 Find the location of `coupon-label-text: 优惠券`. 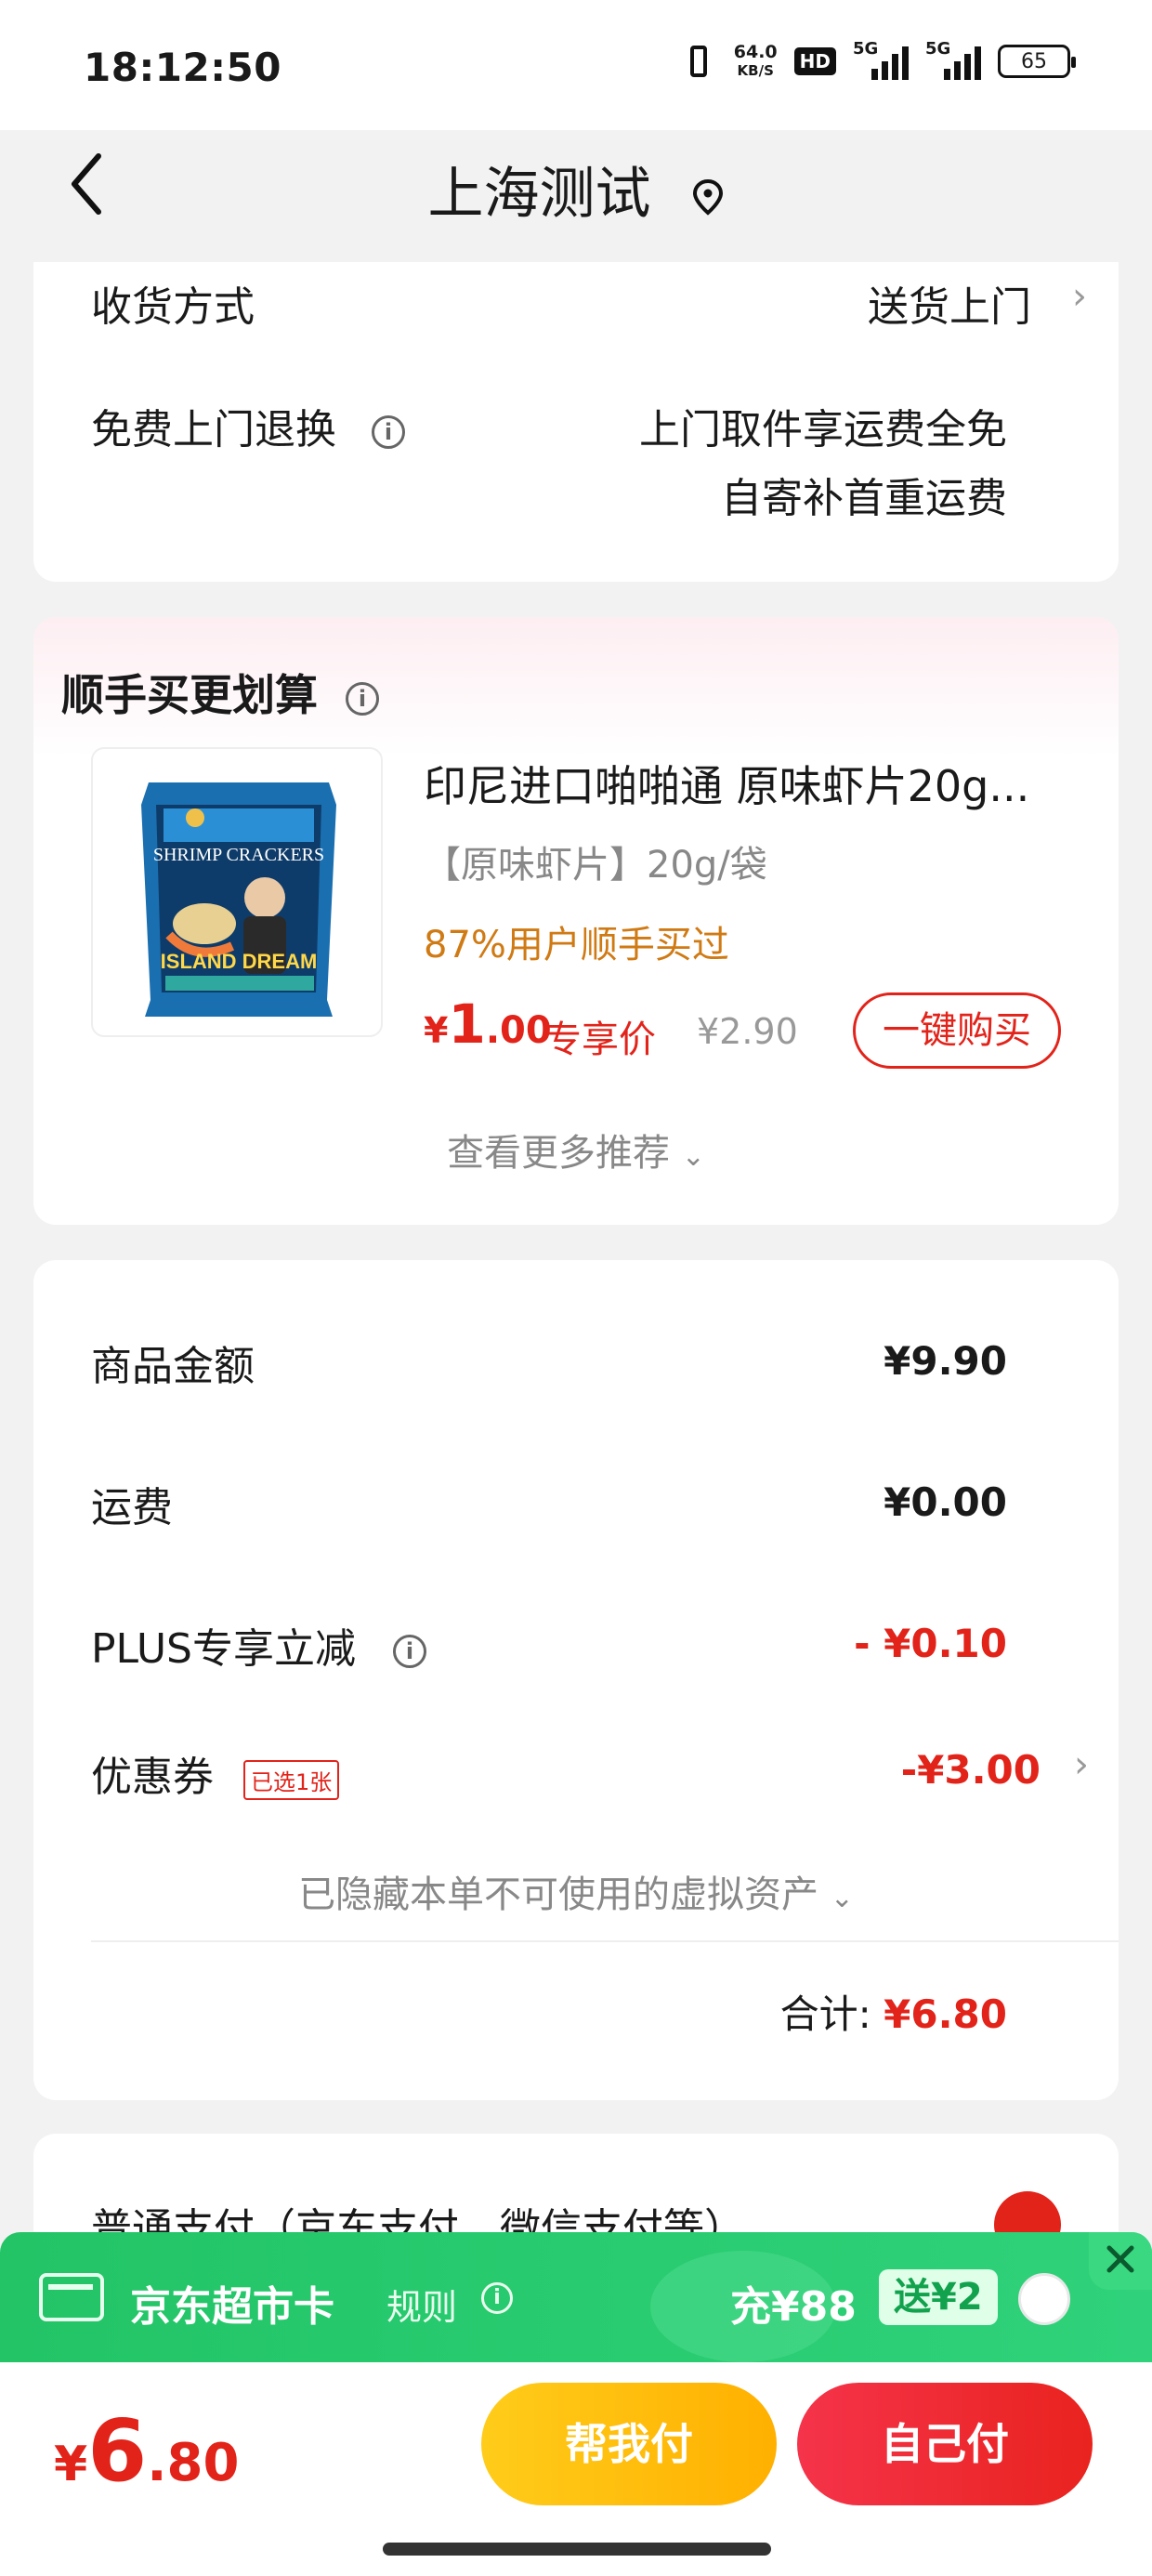

coupon-label-text: 优惠券 is located at coordinates (152, 1777).